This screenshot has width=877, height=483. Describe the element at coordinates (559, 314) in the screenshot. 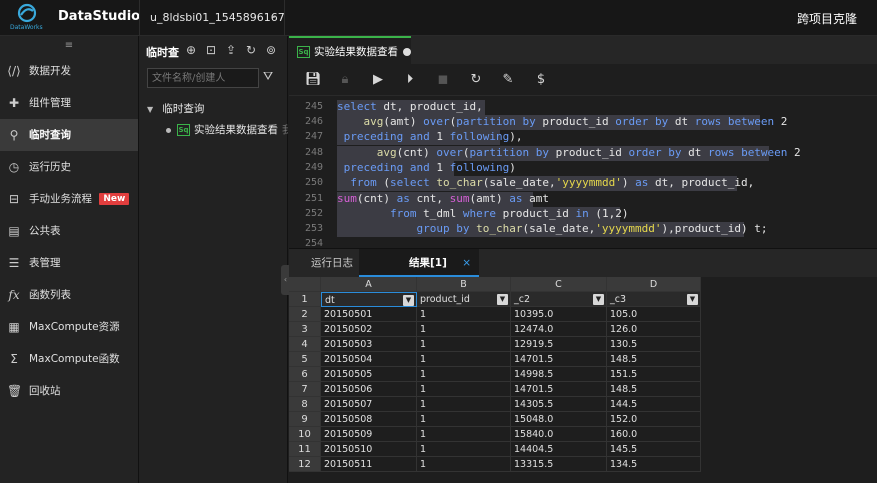

I see `table-cell: 10395.0` at that location.